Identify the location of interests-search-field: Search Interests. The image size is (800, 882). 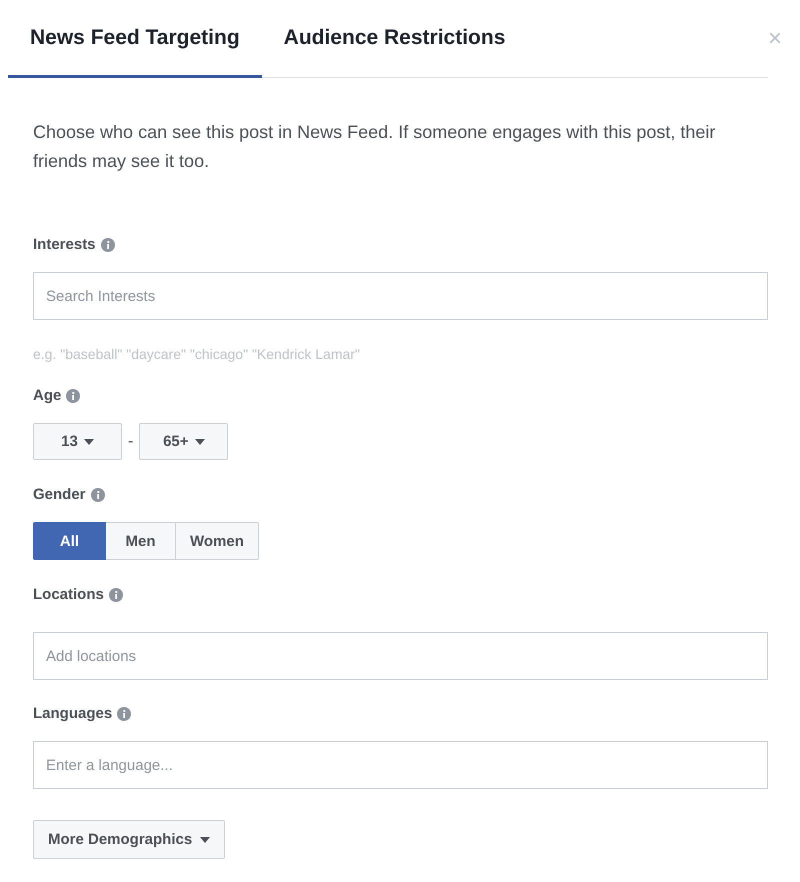
(400, 296).